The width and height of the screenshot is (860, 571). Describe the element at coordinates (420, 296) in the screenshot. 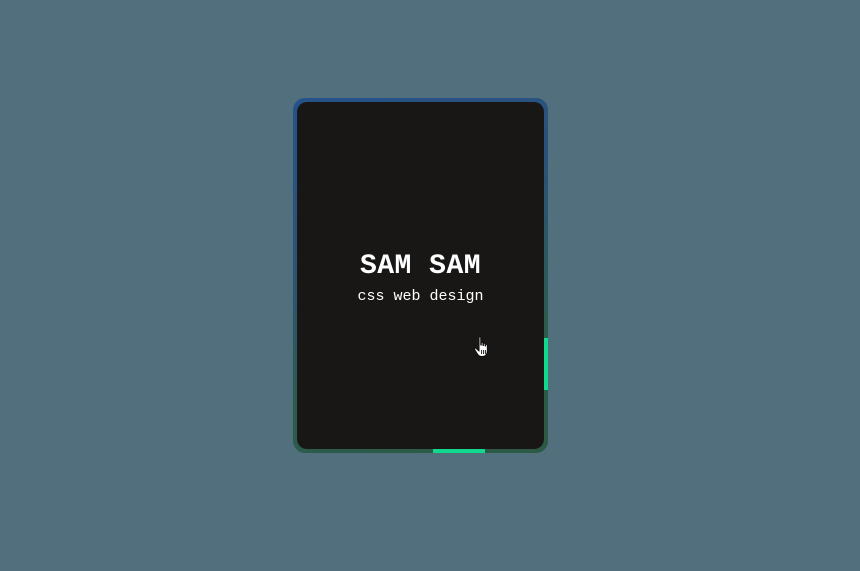

I see `card-subtitle: css web design` at that location.